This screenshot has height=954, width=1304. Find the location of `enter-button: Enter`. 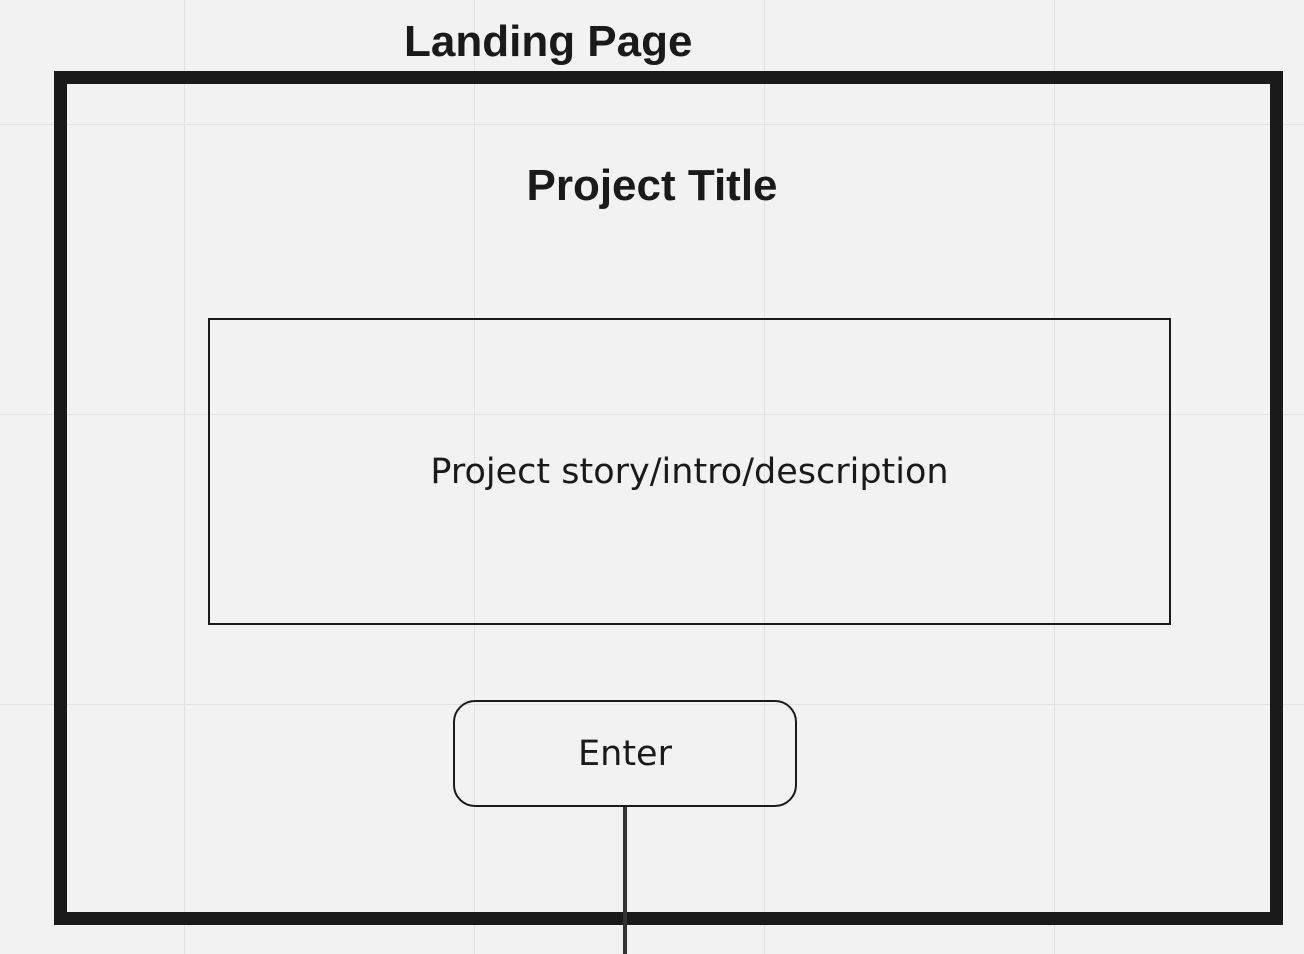

enter-button: Enter is located at coordinates (625, 753).